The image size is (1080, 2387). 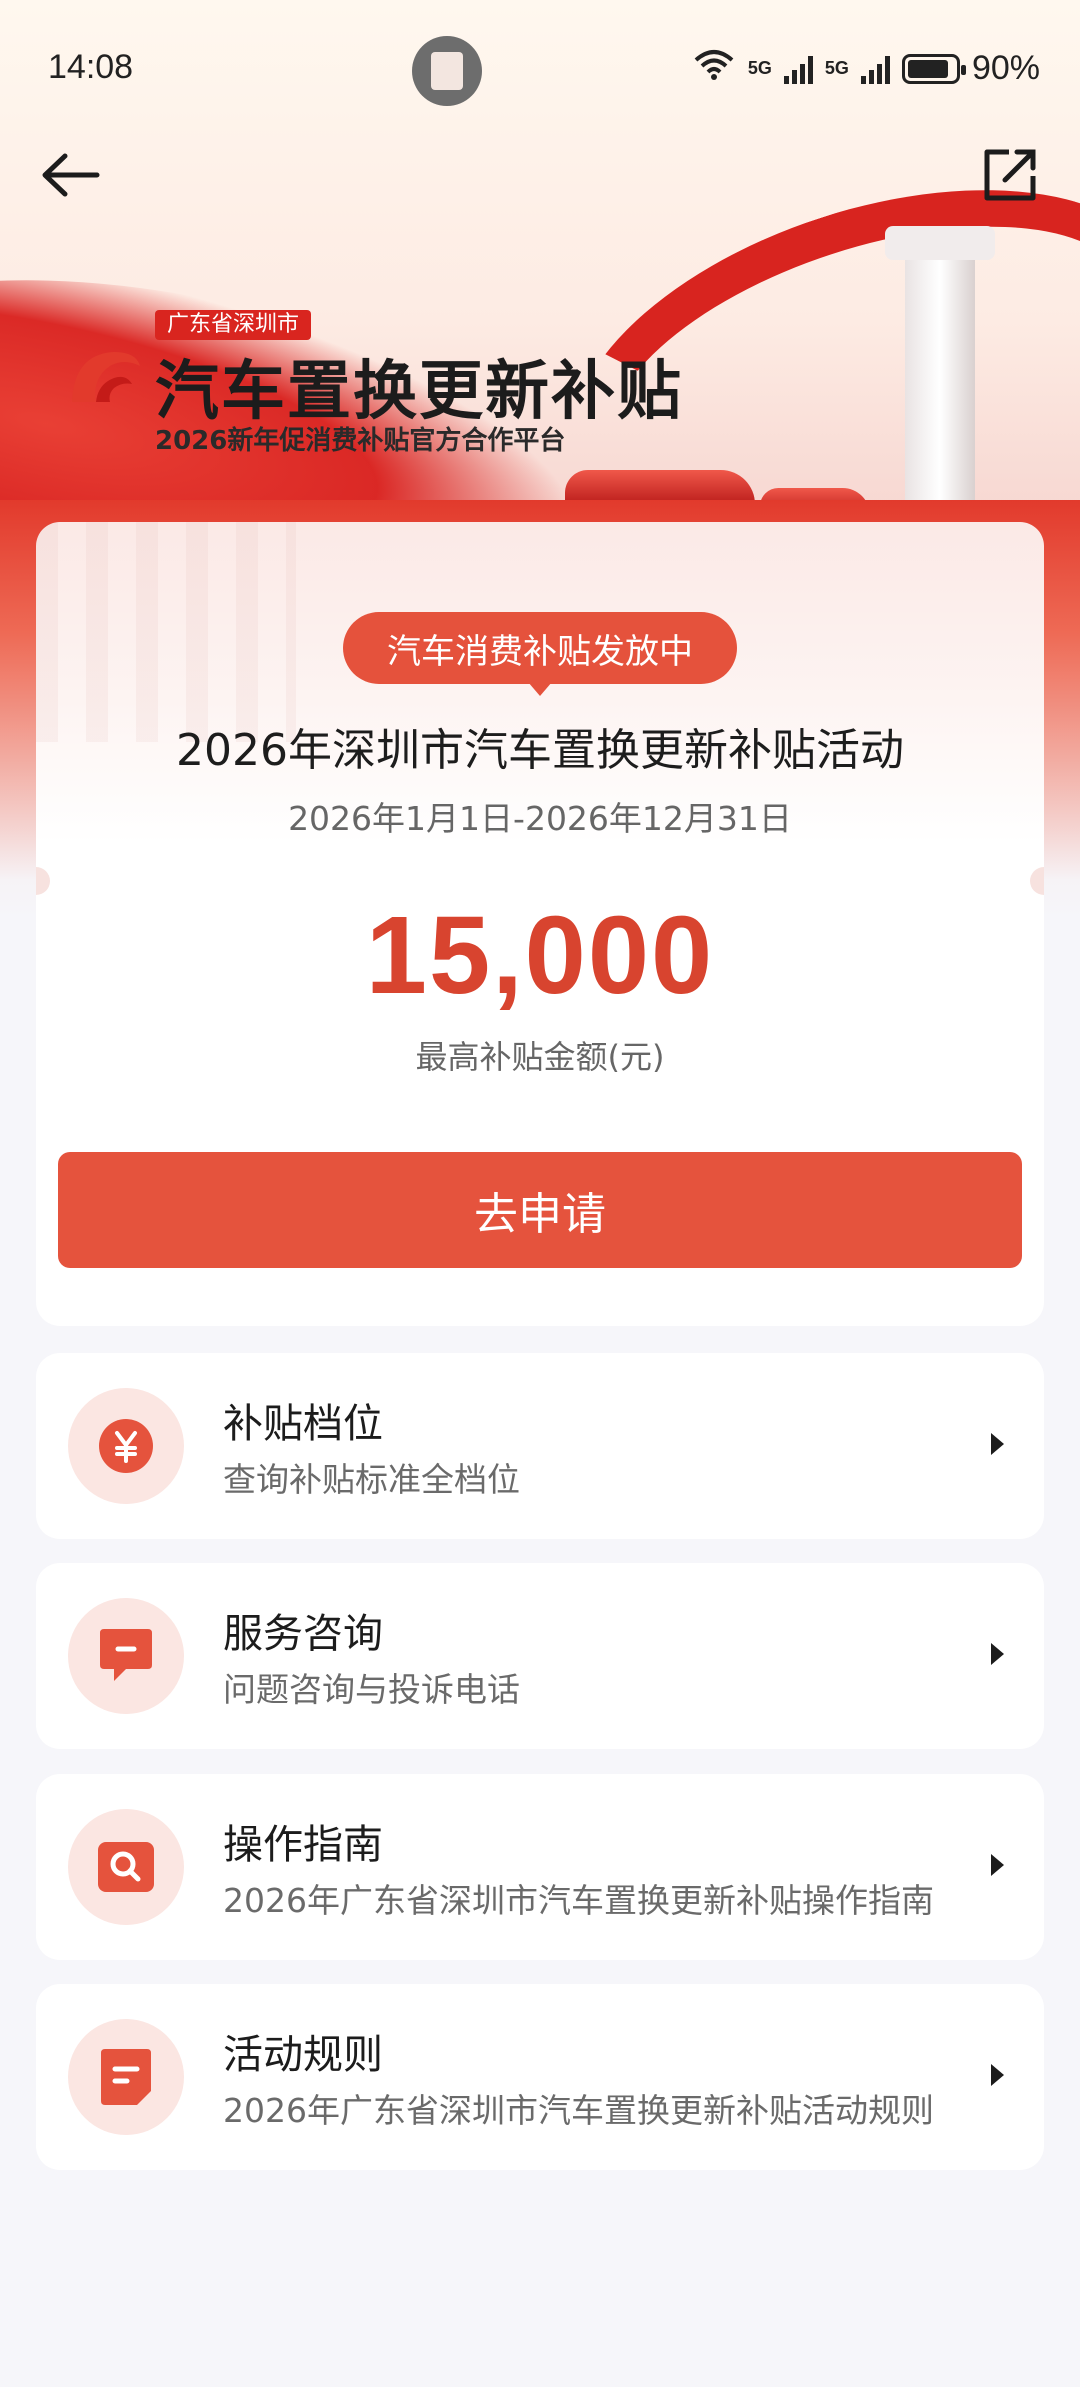 What do you see at coordinates (540, 750) in the screenshot?
I see `activity-title: 2026年深圳市汽车置换更新补贴活动` at bounding box center [540, 750].